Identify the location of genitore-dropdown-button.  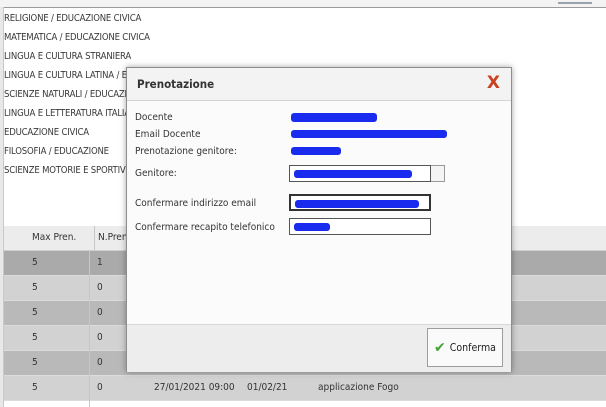
(438, 173).